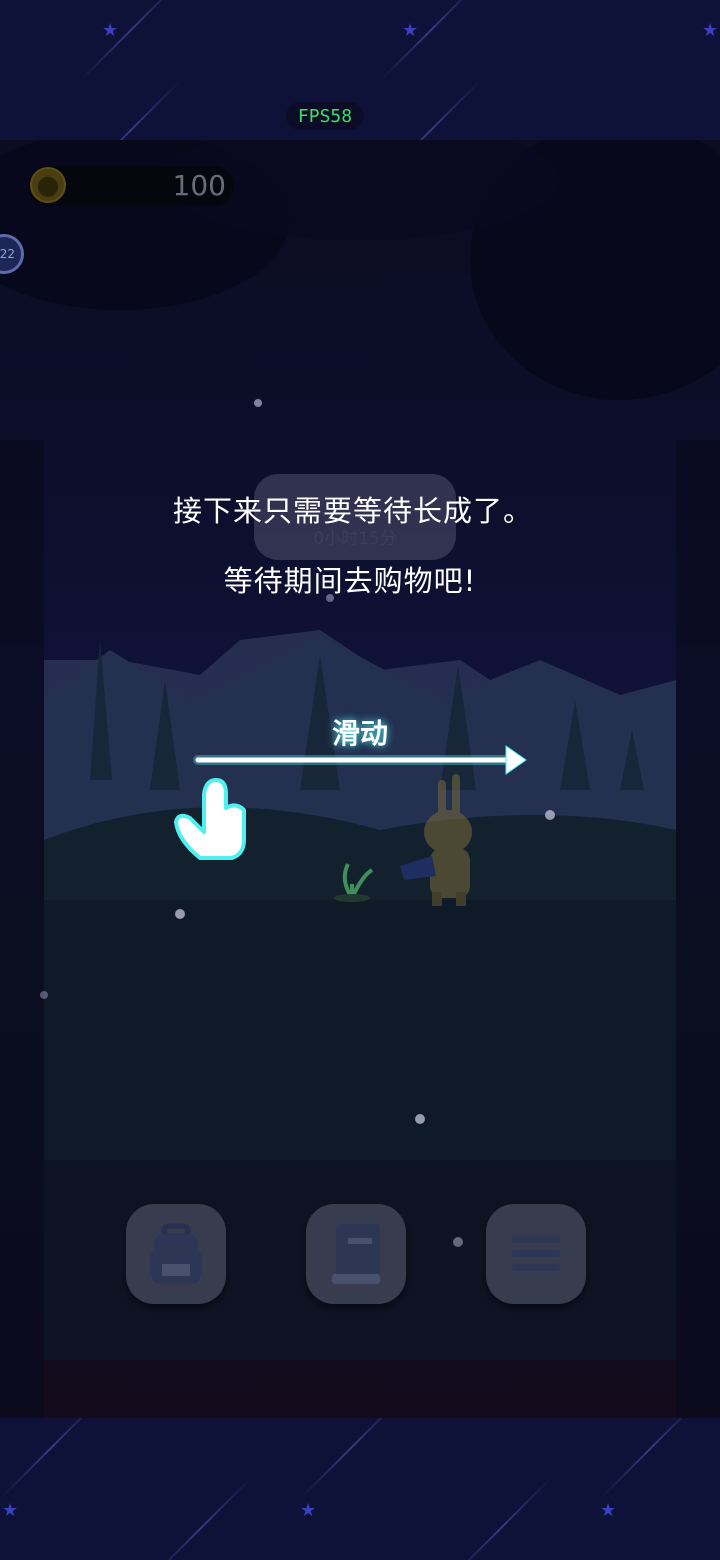 The image size is (720, 1560). I want to click on backpack-button, so click(176, 1254).